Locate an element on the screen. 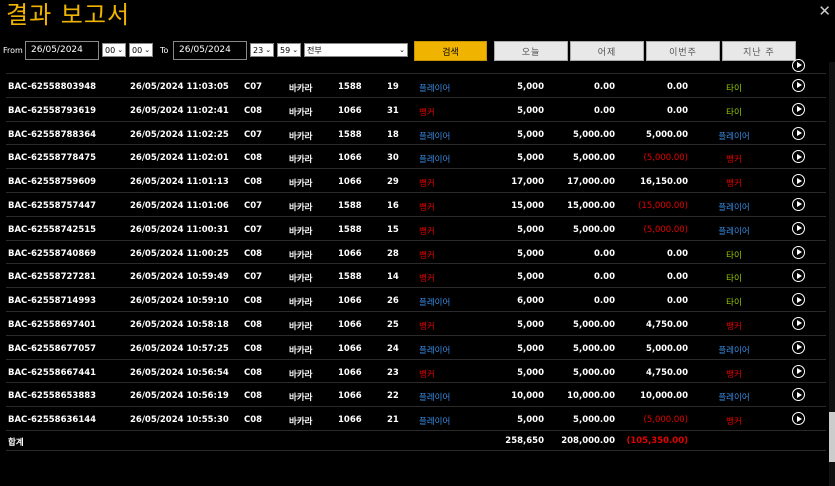 Image resolution: width=835 pixels, height=486 pixels. row-time: 26/05/2024 11:00:31 is located at coordinates (179, 229).